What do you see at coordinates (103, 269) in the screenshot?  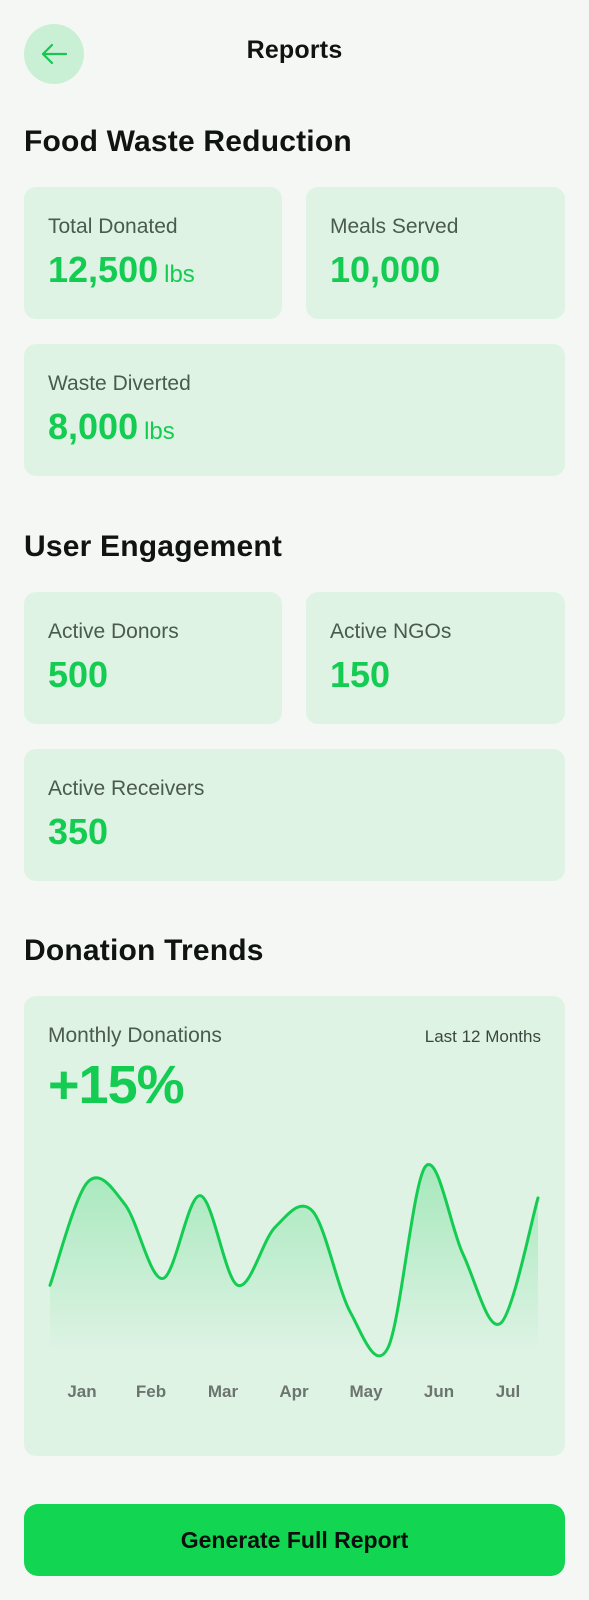 I see `stat-number: 12,500` at bounding box center [103, 269].